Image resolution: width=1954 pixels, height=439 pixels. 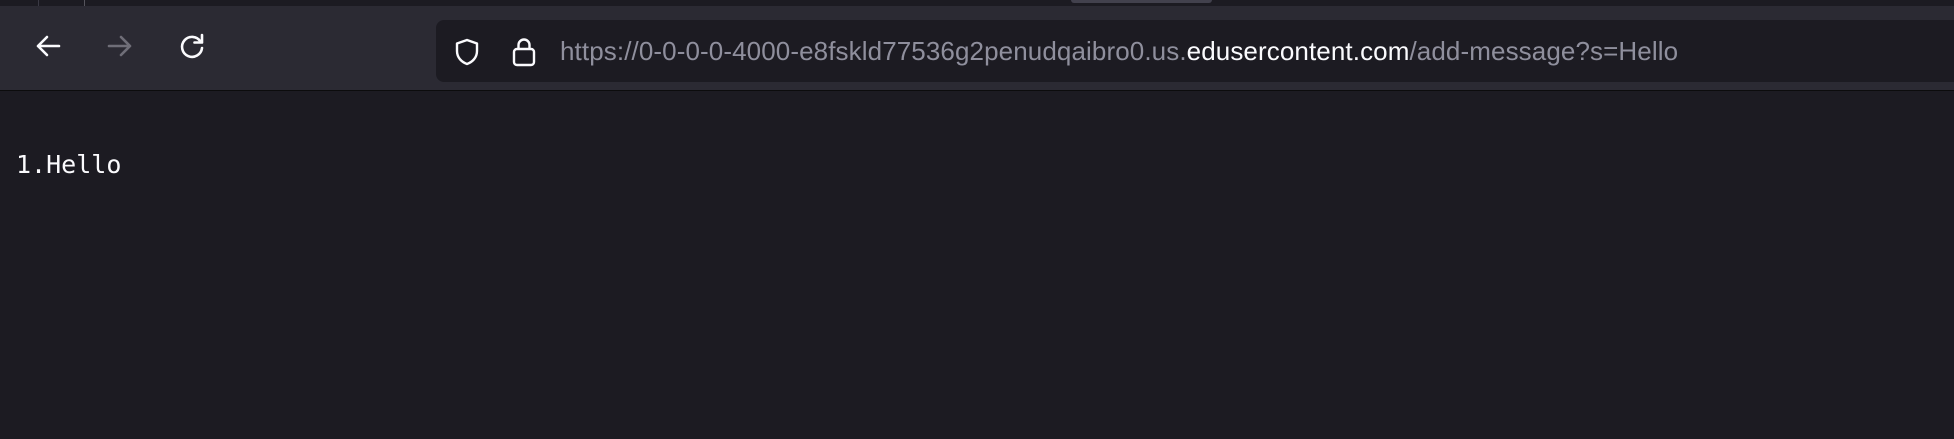 I want to click on list-item: 1.Hello, so click(x=68, y=164).